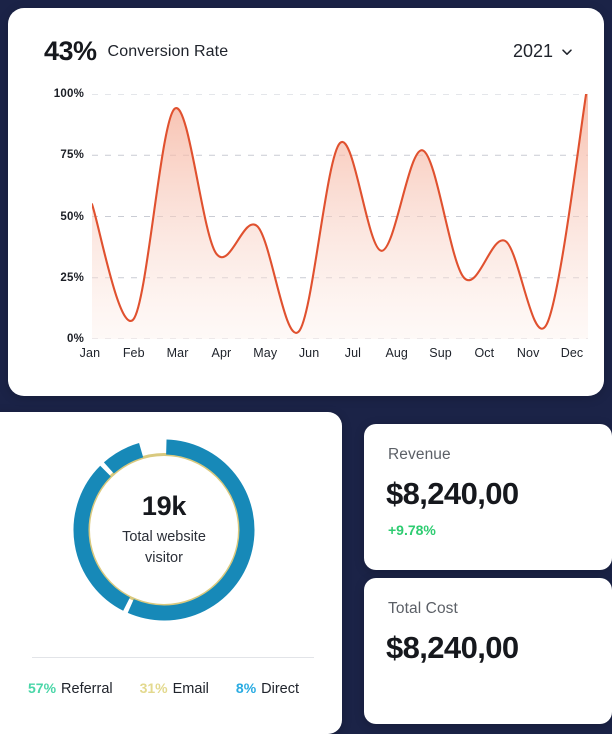  What do you see at coordinates (309, 51) in the screenshot?
I see `conversion-card-header: 43% Conversion Rate 2021` at bounding box center [309, 51].